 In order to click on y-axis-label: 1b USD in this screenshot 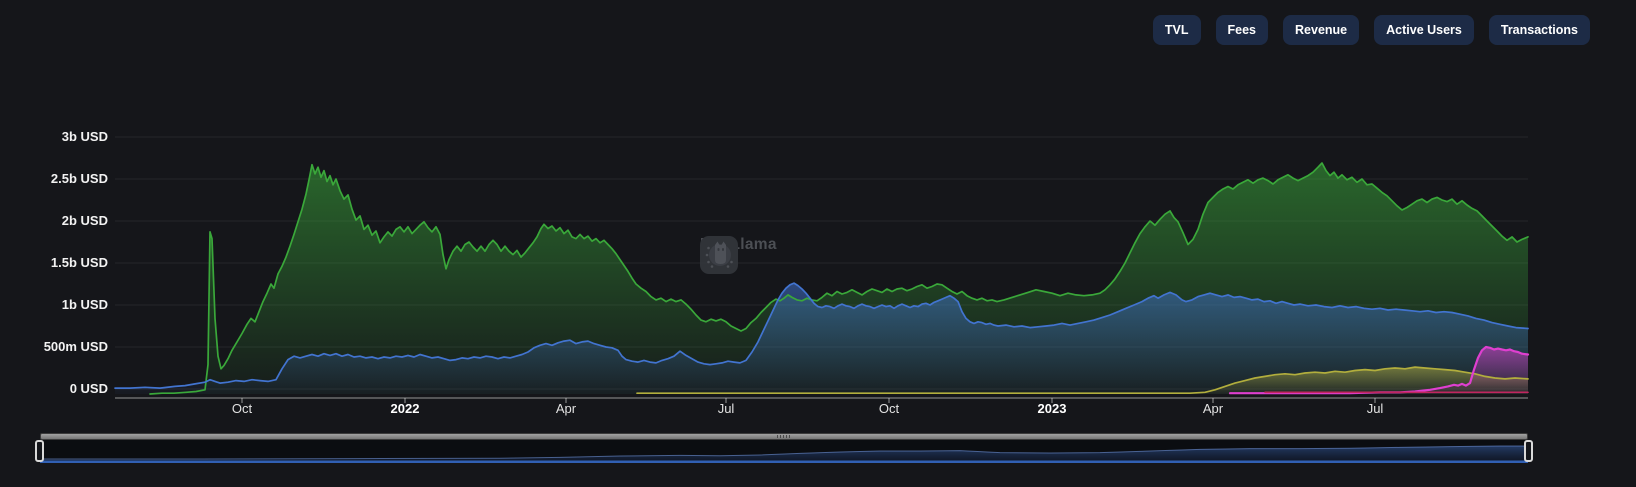, I will do `click(84, 304)`.